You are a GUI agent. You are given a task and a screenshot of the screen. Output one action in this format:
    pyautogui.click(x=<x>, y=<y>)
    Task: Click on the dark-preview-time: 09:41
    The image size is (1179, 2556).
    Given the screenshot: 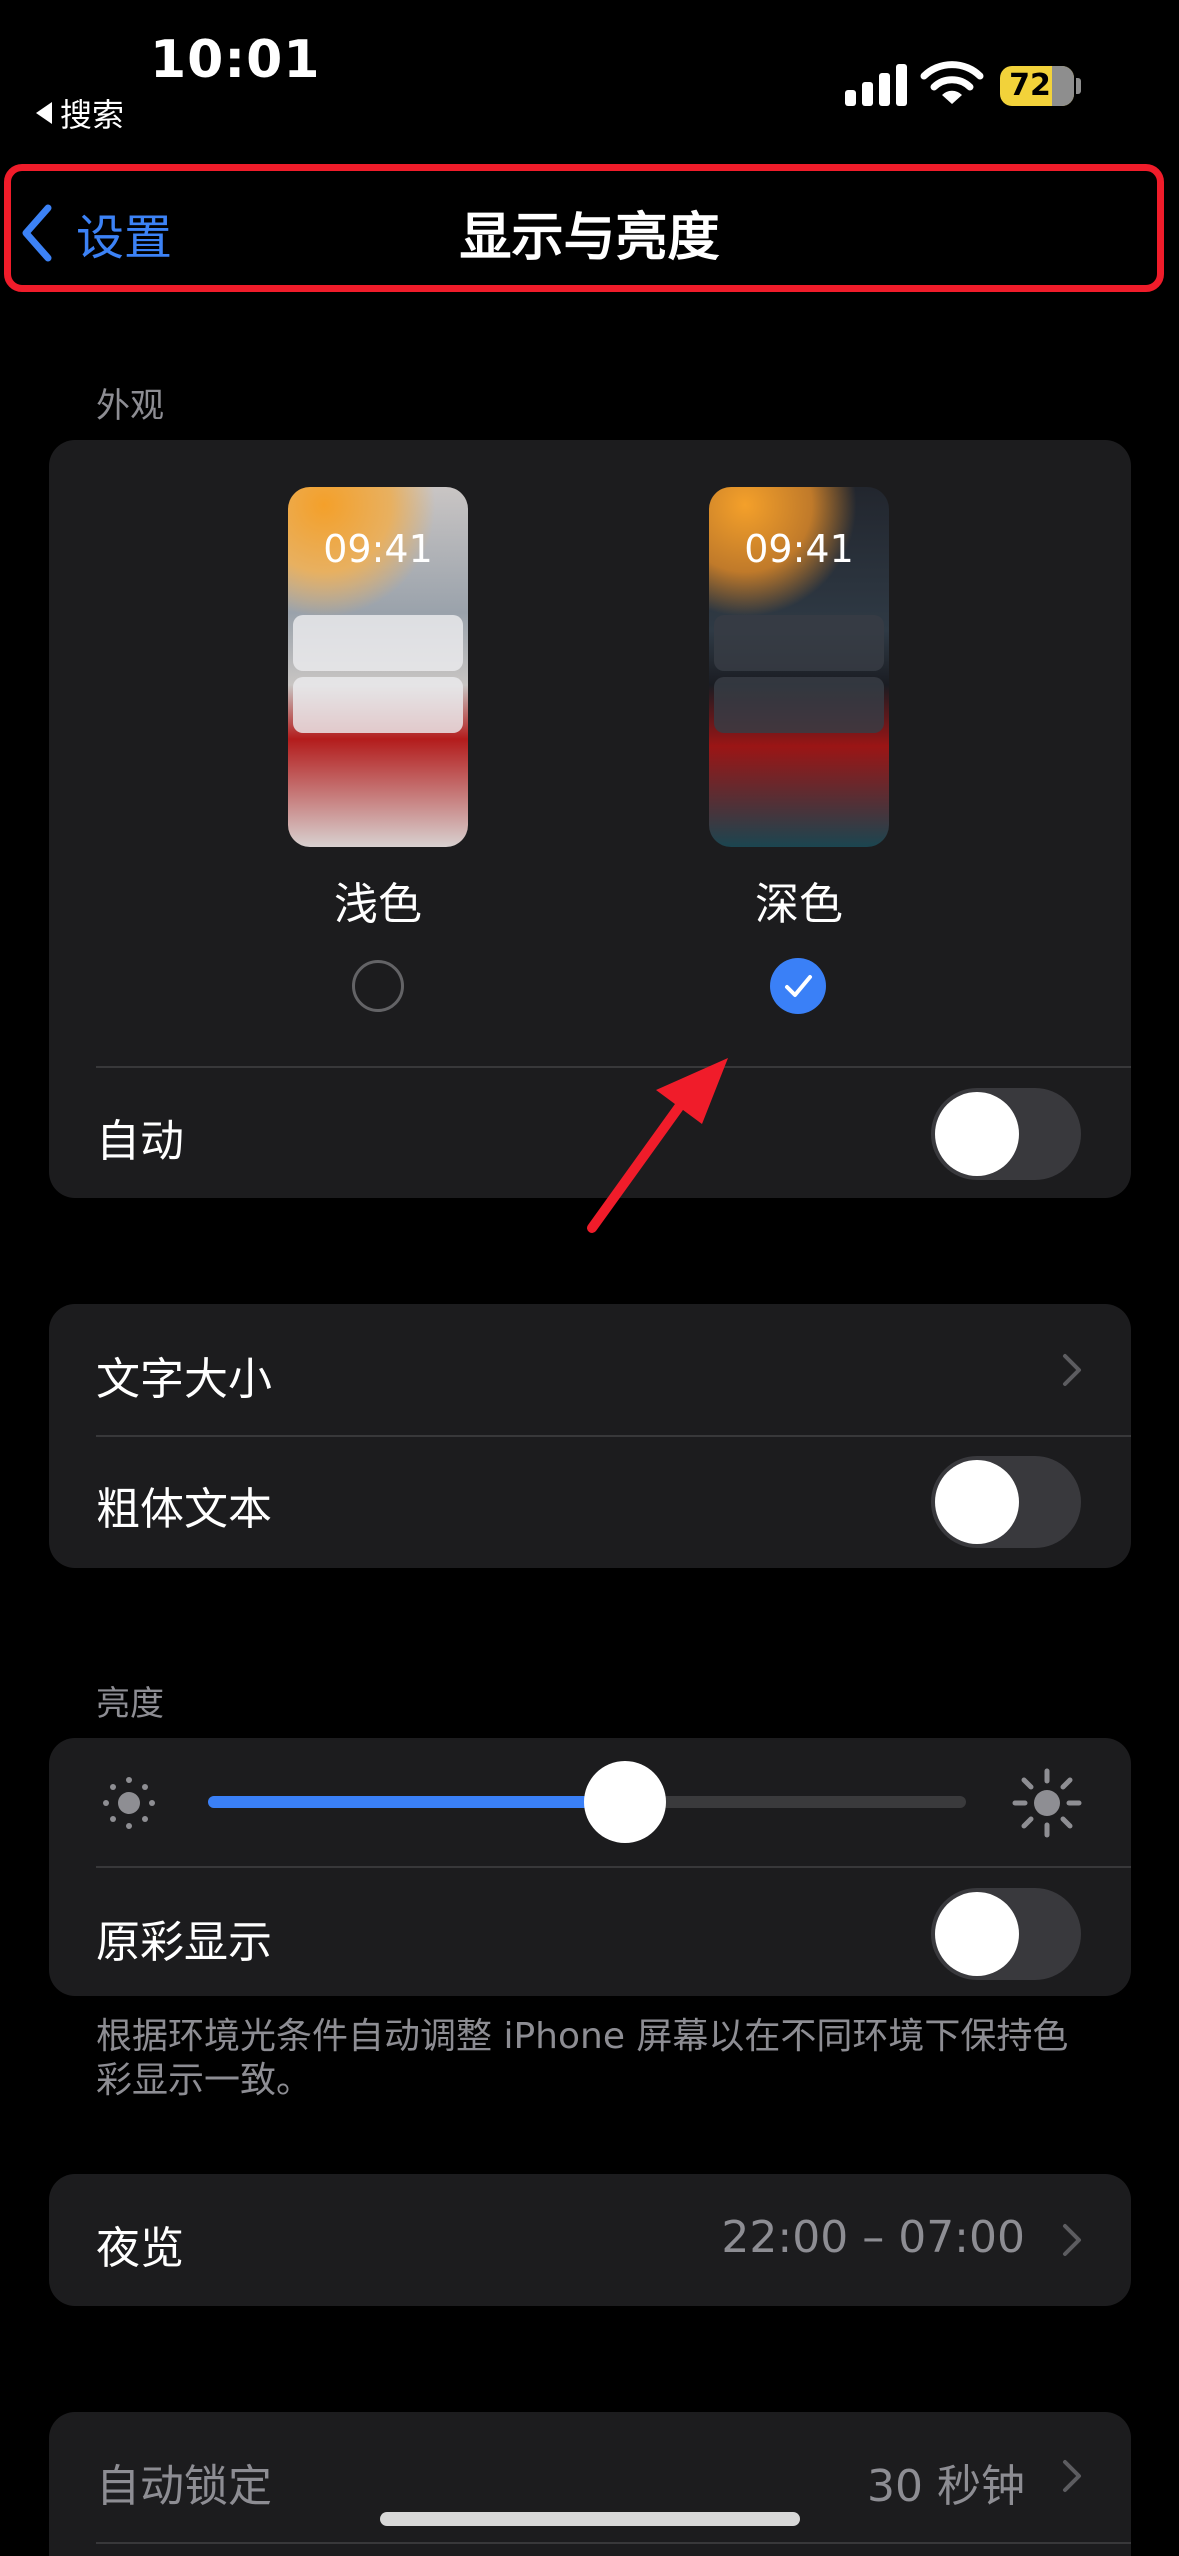 What is the action you would take?
    pyautogui.click(x=799, y=549)
    